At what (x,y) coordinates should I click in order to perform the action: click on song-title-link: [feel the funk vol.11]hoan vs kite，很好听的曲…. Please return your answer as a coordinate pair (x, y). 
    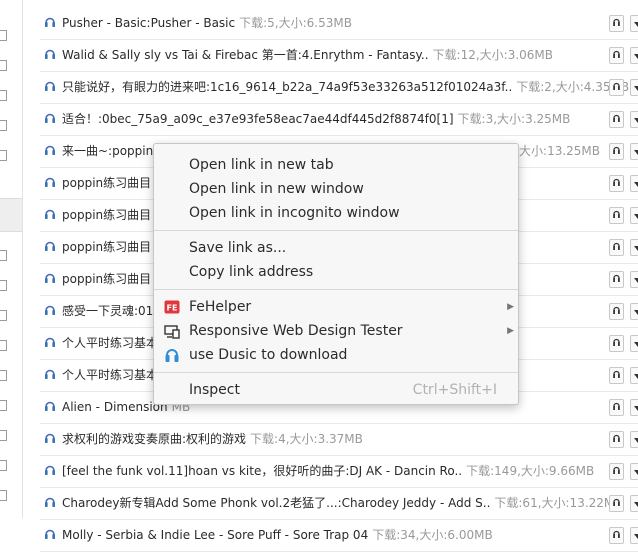
    Looking at the image, I should click on (262, 471).